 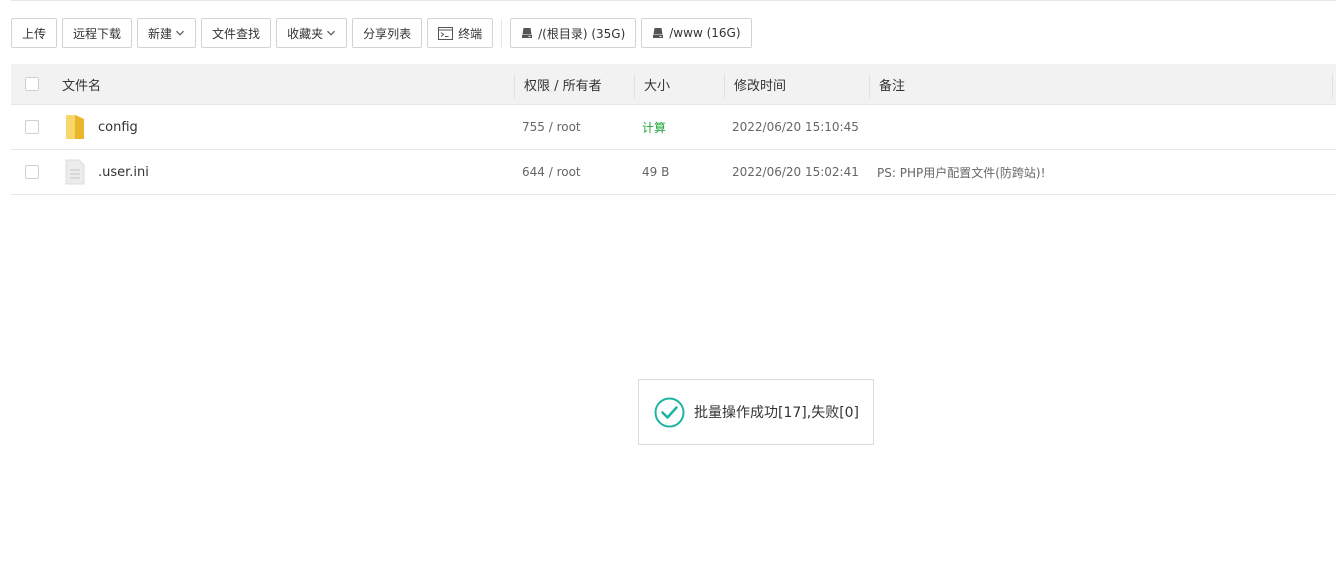 I want to click on file-permission: 755 / root, so click(x=551, y=127).